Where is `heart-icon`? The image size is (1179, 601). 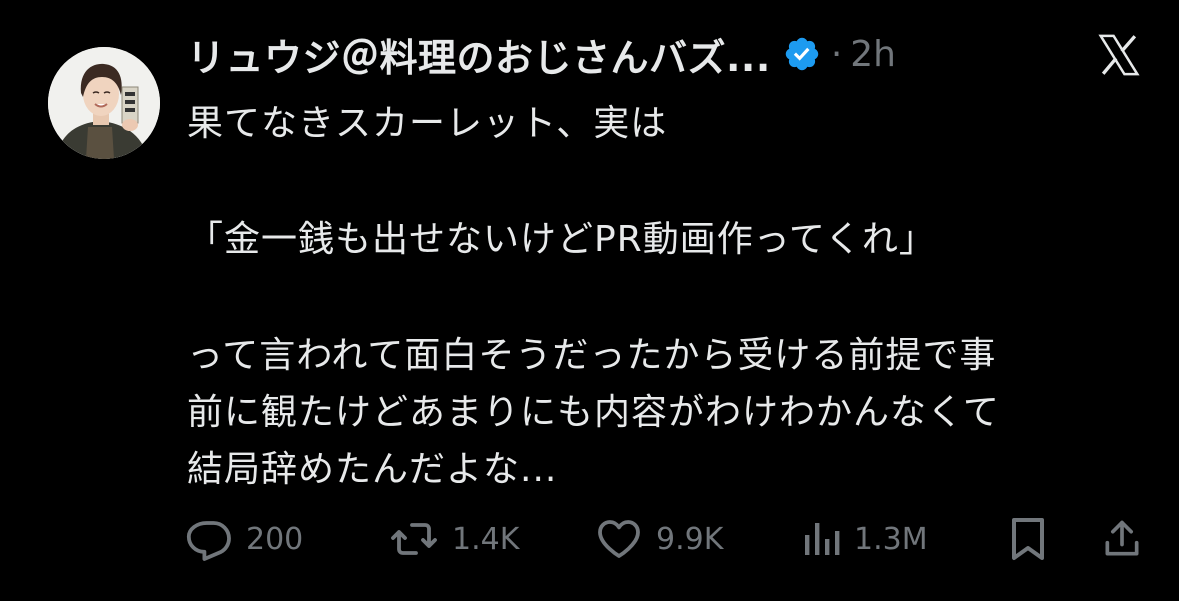 heart-icon is located at coordinates (619, 539).